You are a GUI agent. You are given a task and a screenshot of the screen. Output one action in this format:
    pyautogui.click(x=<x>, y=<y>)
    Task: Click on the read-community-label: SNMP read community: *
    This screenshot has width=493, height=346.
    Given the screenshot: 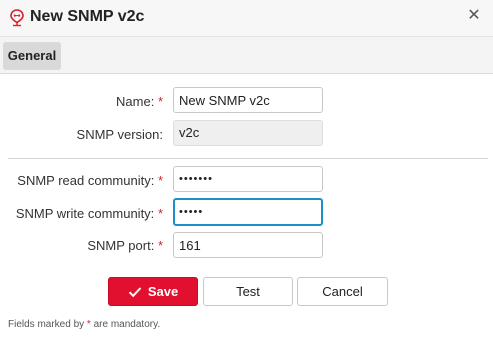 What is the action you would take?
    pyautogui.click(x=90, y=180)
    